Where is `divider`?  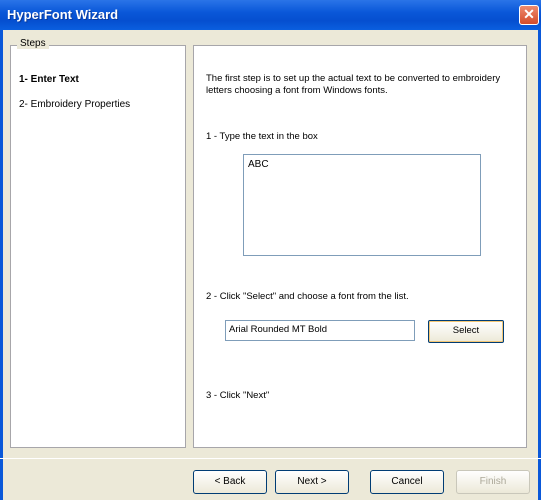 divider is located at coordinates (270, 458).